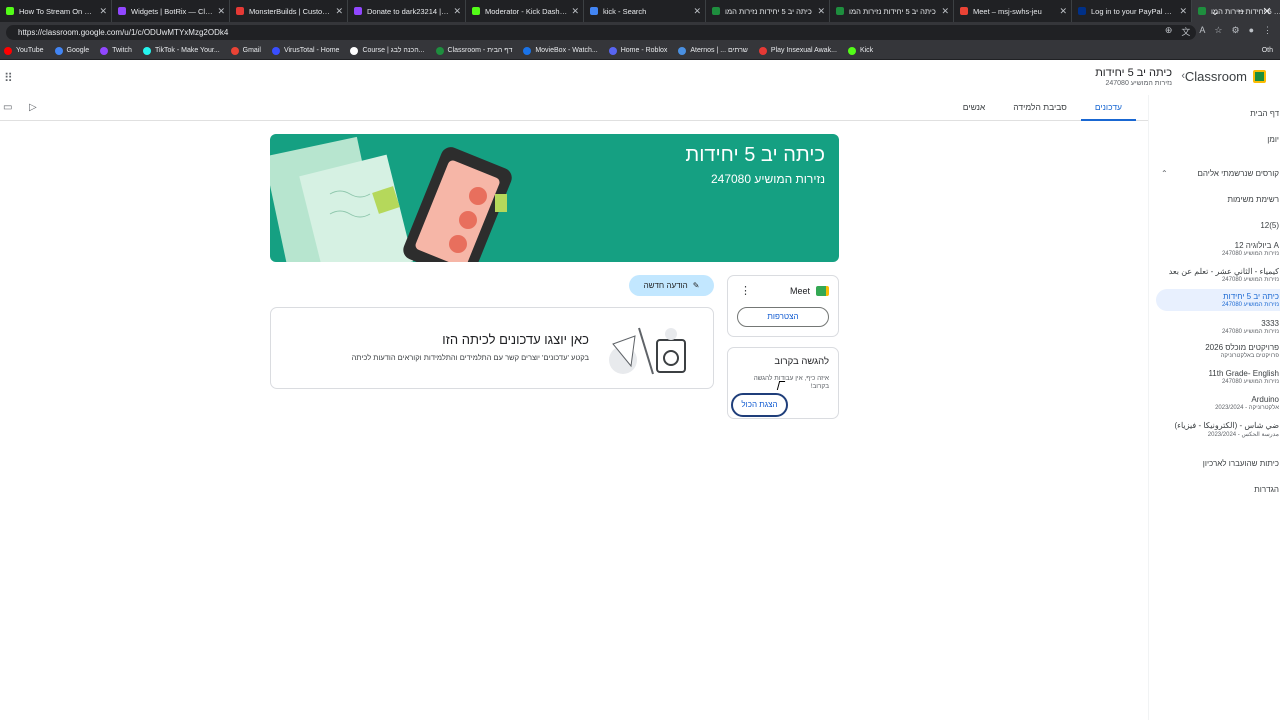 Image resolution: width=1280 pixels, height=720 pixels. What do you see at coordinates (1218, 173) in the screenshot?
I see `sidebar-item: קורסים שנרשמתי אליהם` at bounding box center [1218, 173].